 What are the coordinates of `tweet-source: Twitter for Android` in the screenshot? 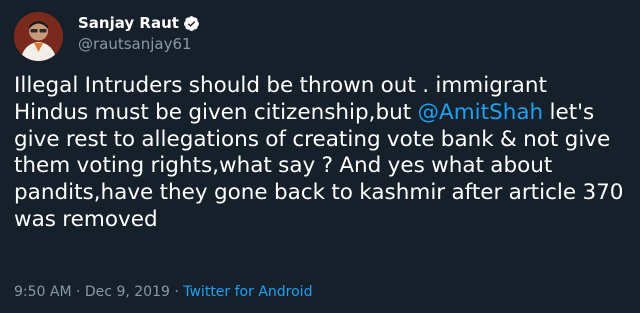 It's located at (247, 292).